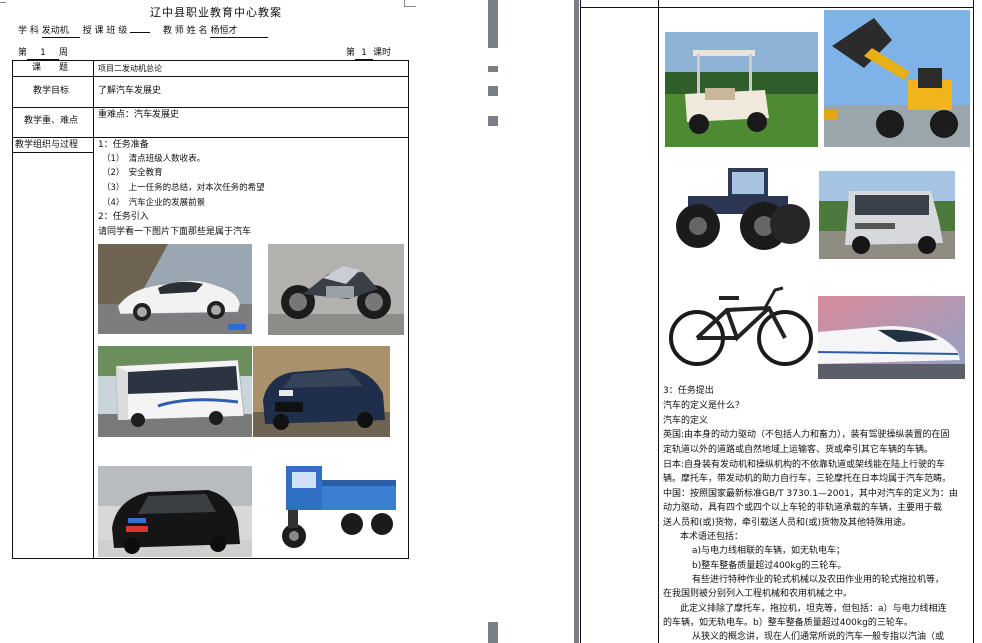  I want to click on paragraph-line: 汽车的定义是什么？, so click(704, 406).